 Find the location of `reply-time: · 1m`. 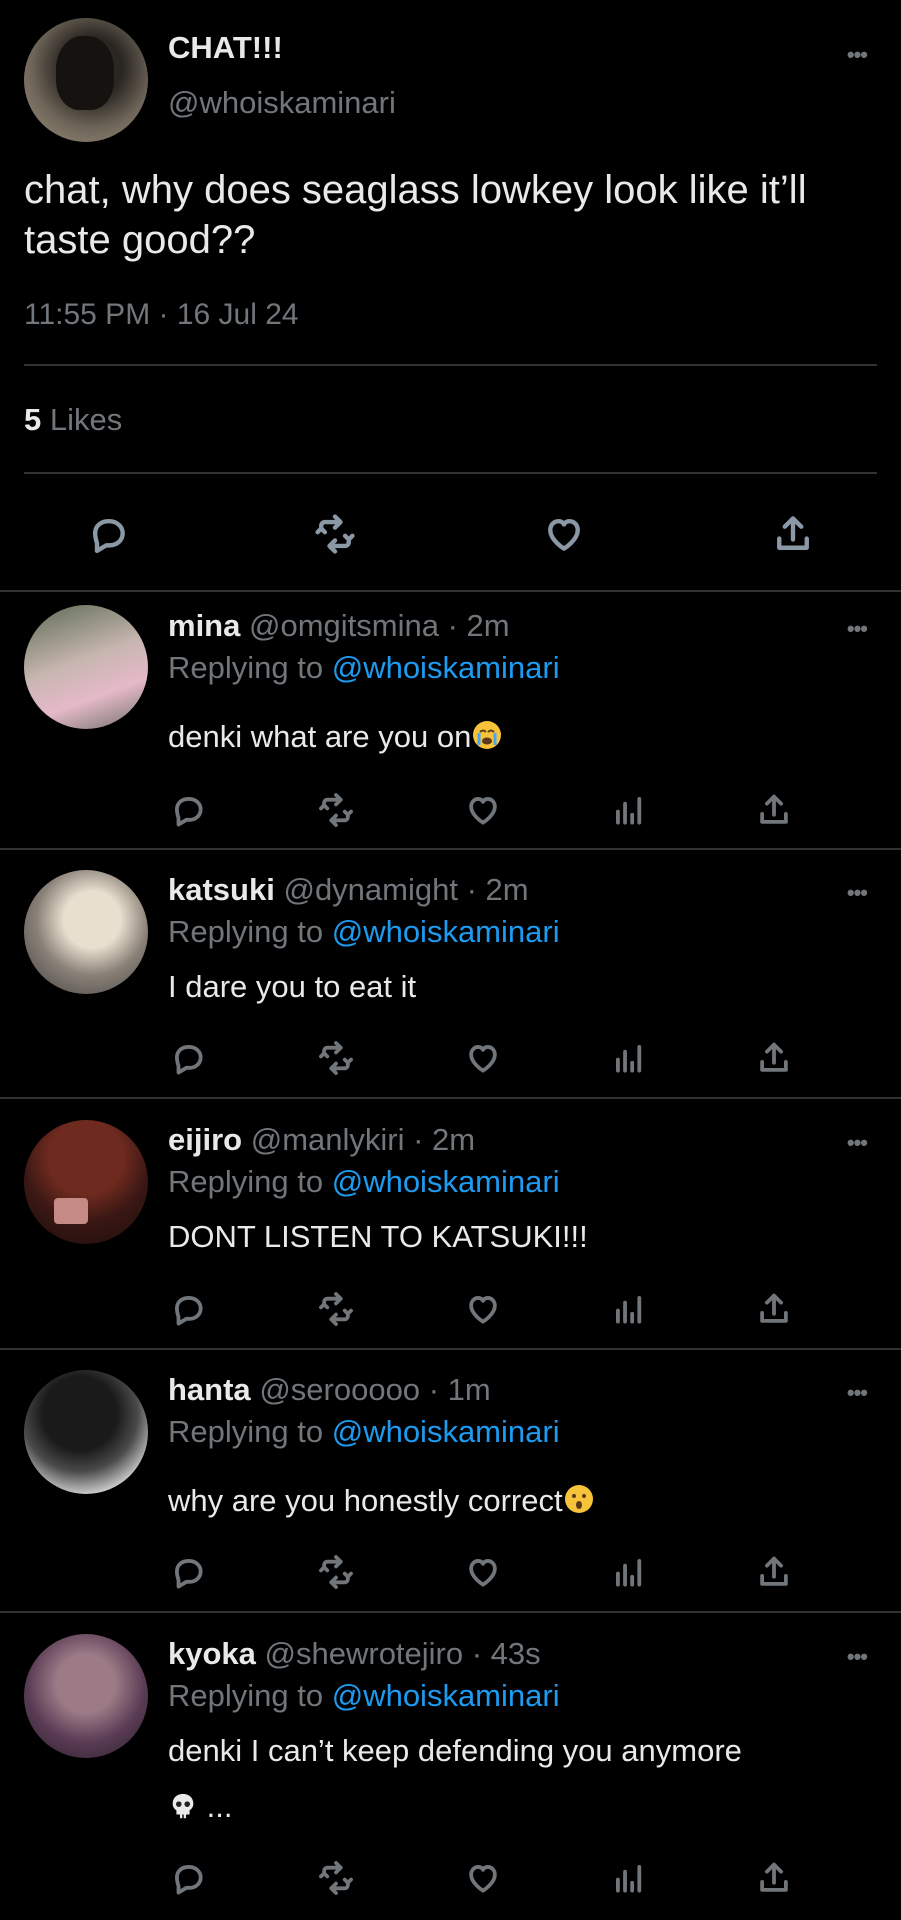

reply-time: · 1m is located at coordinates (460, 1389).